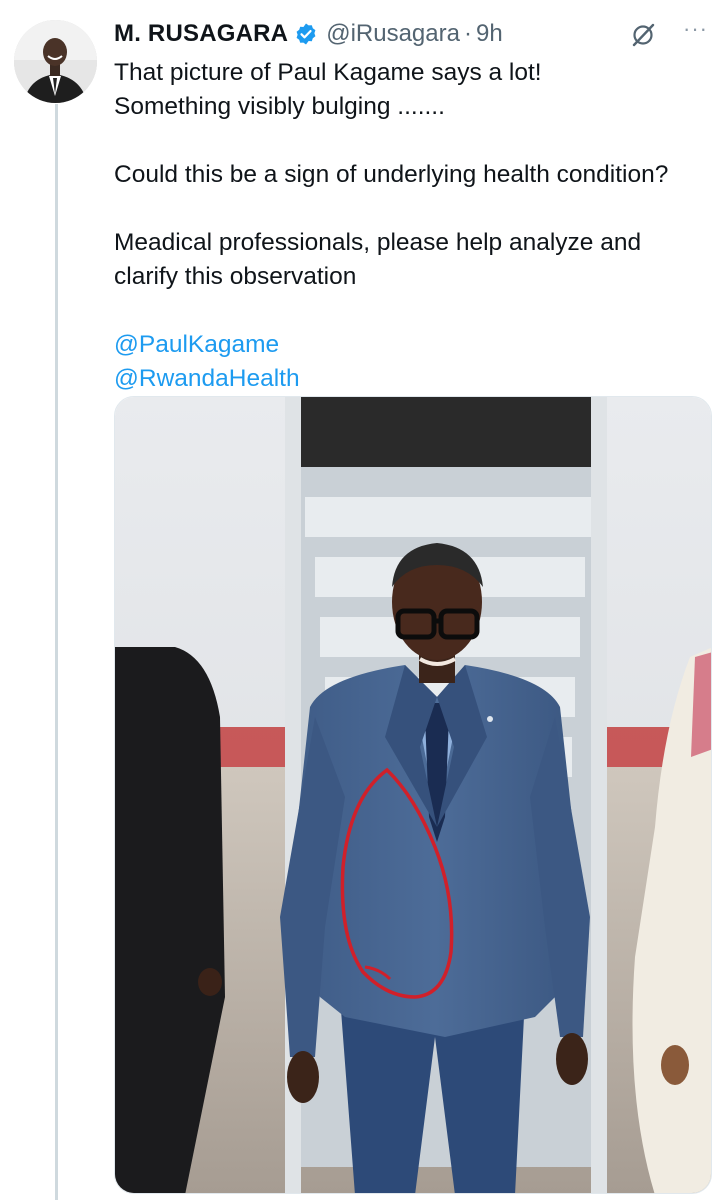  What do you see at coordinates (328, 72) in the screenshot?
I see `tweet-line-1: That picture of Paul Kagame says a lot!` at bounding box center [328, 72].